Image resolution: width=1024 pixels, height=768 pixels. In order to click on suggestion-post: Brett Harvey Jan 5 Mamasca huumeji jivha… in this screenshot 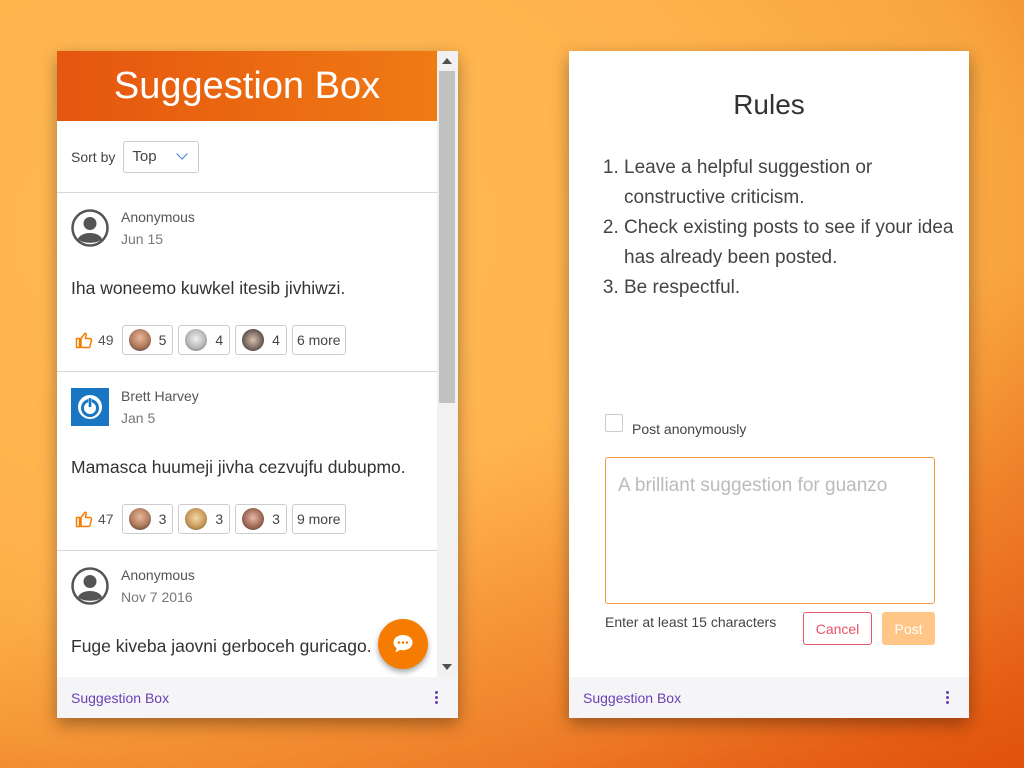, I will do `click(247, 461)`.